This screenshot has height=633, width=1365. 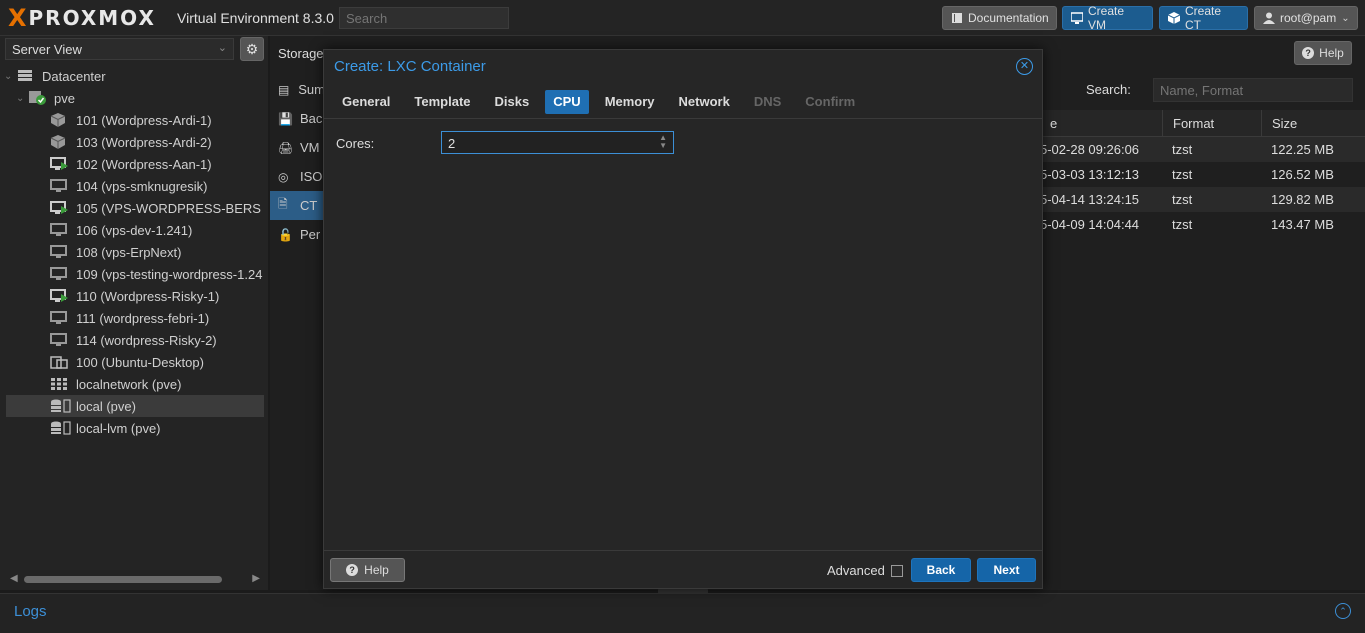 I want to click on tree-item: 106 (vps-dev-1.241), so click(x=135, y=230).